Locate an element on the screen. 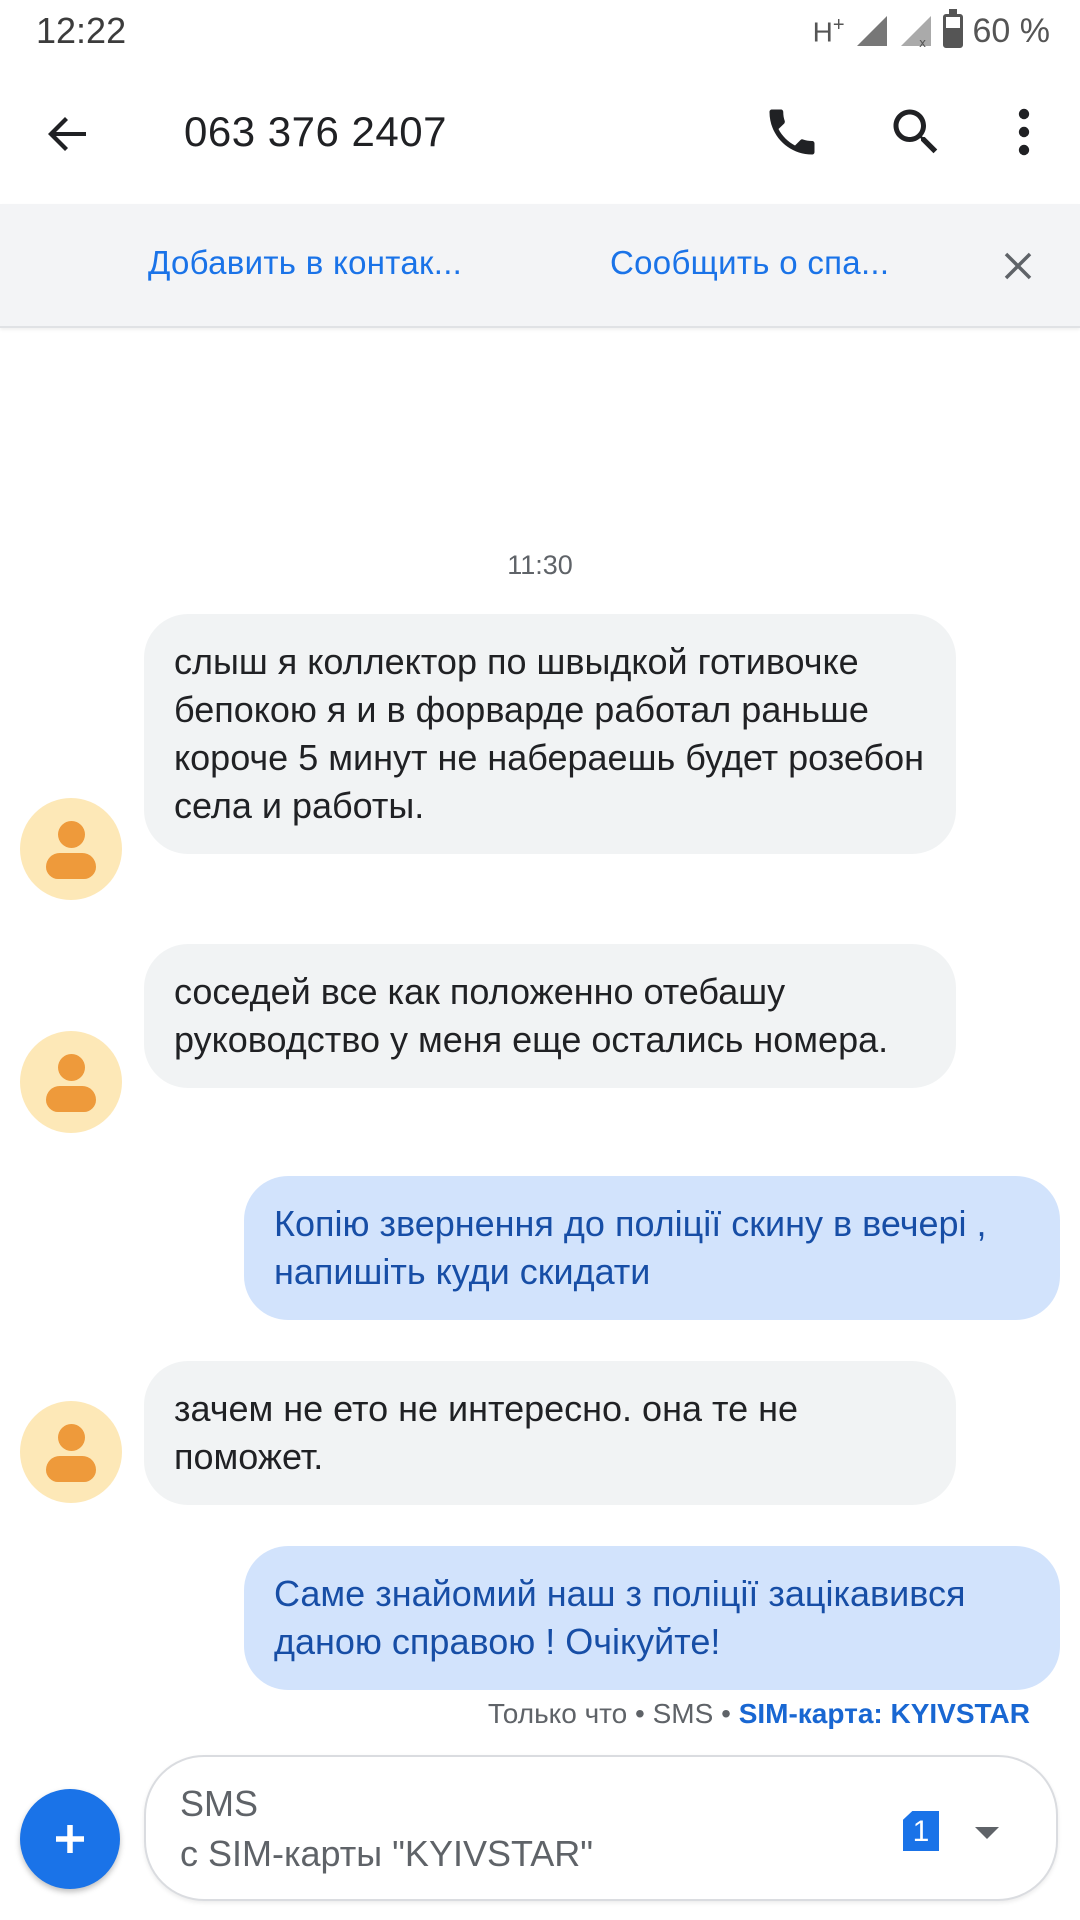 This screenshot has height=1920, width=1080. sim-card-icon: 1 is located at coordinates (921, 1831).